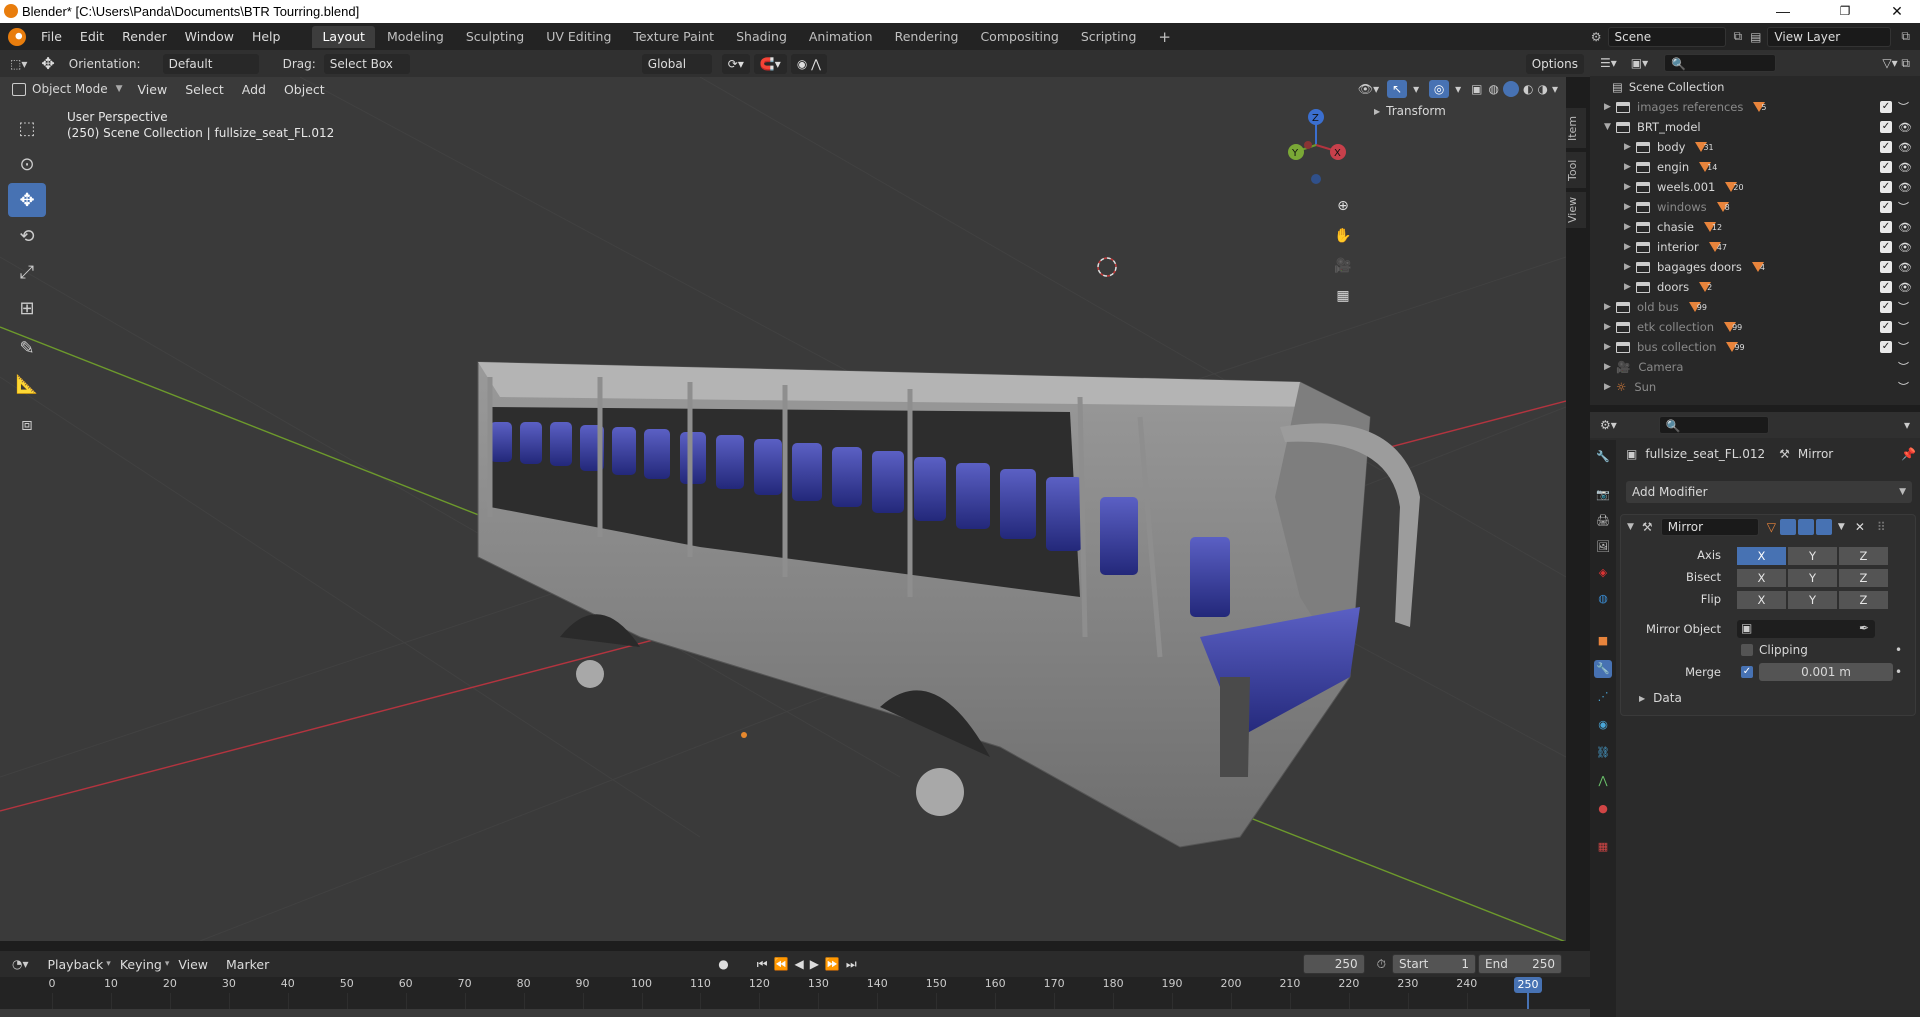 The height and width of the screenshot is (1017, 1920). I want to click on cursor-tool-icon: ⊙, so click(27, 164).